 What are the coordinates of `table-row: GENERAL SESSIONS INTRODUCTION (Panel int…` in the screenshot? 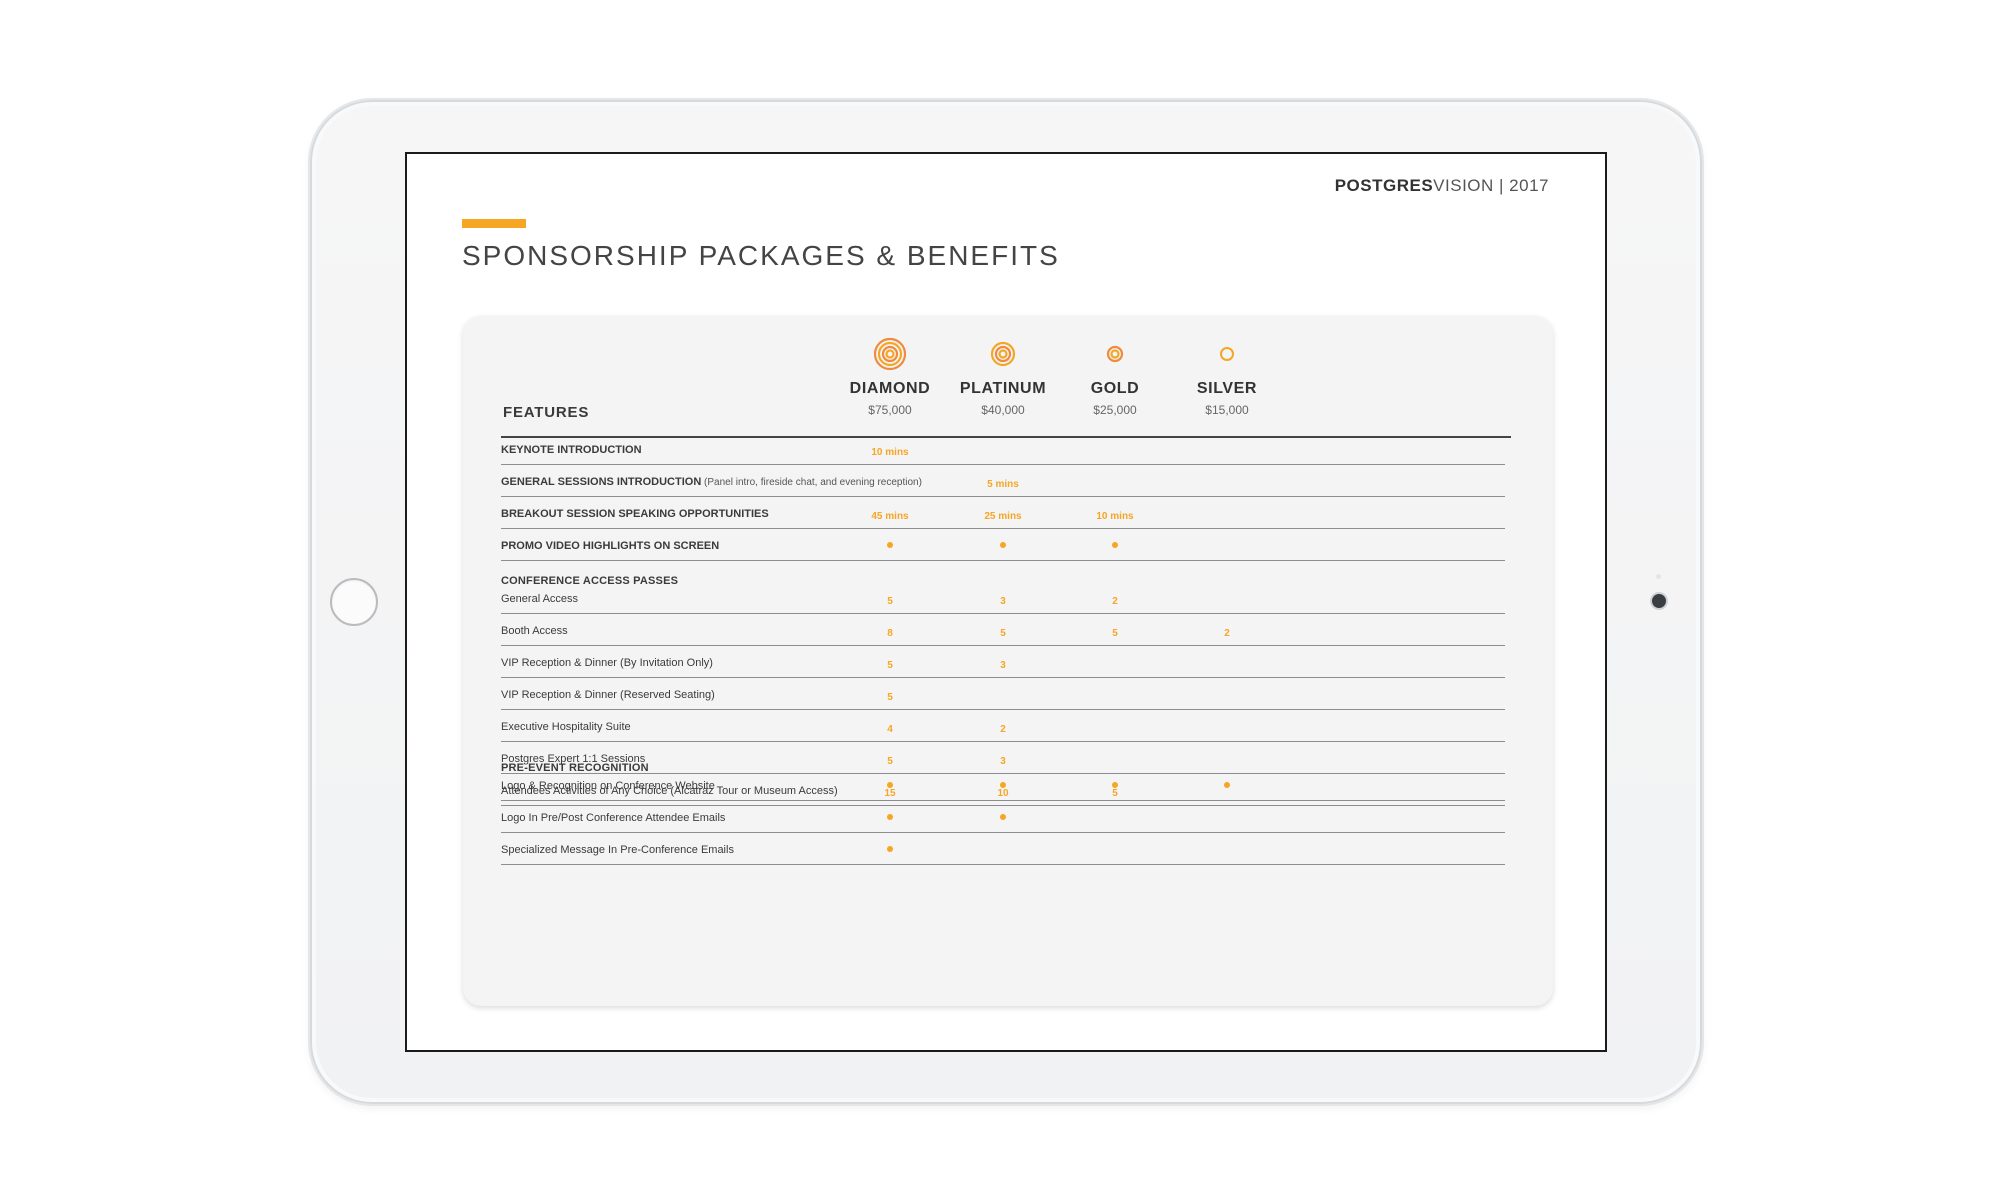 It's located at (1003, 480).